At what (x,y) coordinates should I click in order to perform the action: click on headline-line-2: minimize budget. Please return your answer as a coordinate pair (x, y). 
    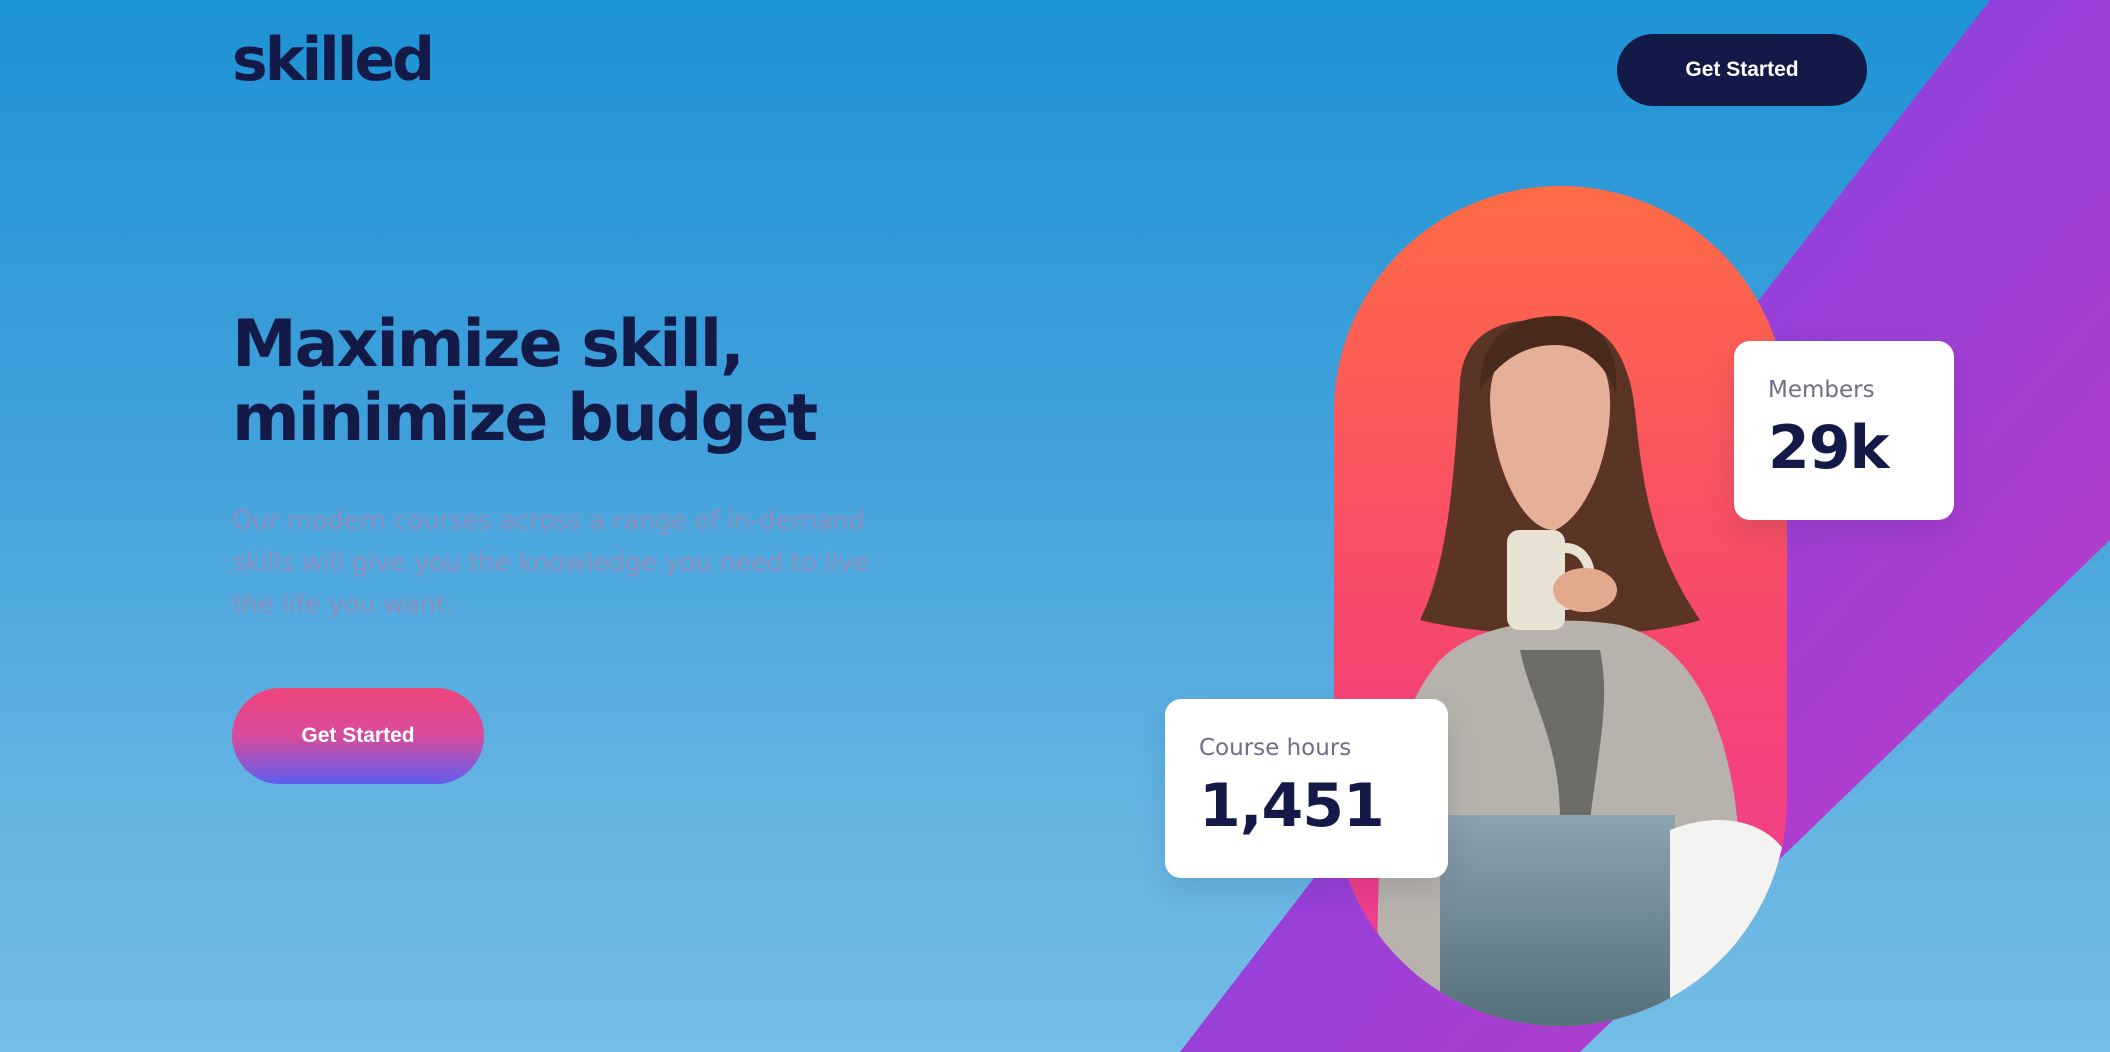
    Looking at the image, I should click on (525, 418).